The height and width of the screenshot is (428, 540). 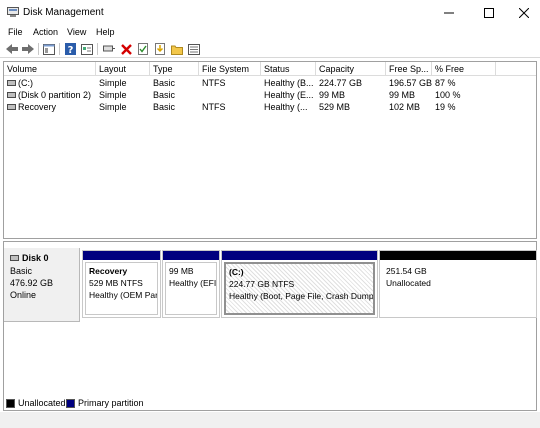 I want to click on menu-file: File, so click(x=15, y=32).